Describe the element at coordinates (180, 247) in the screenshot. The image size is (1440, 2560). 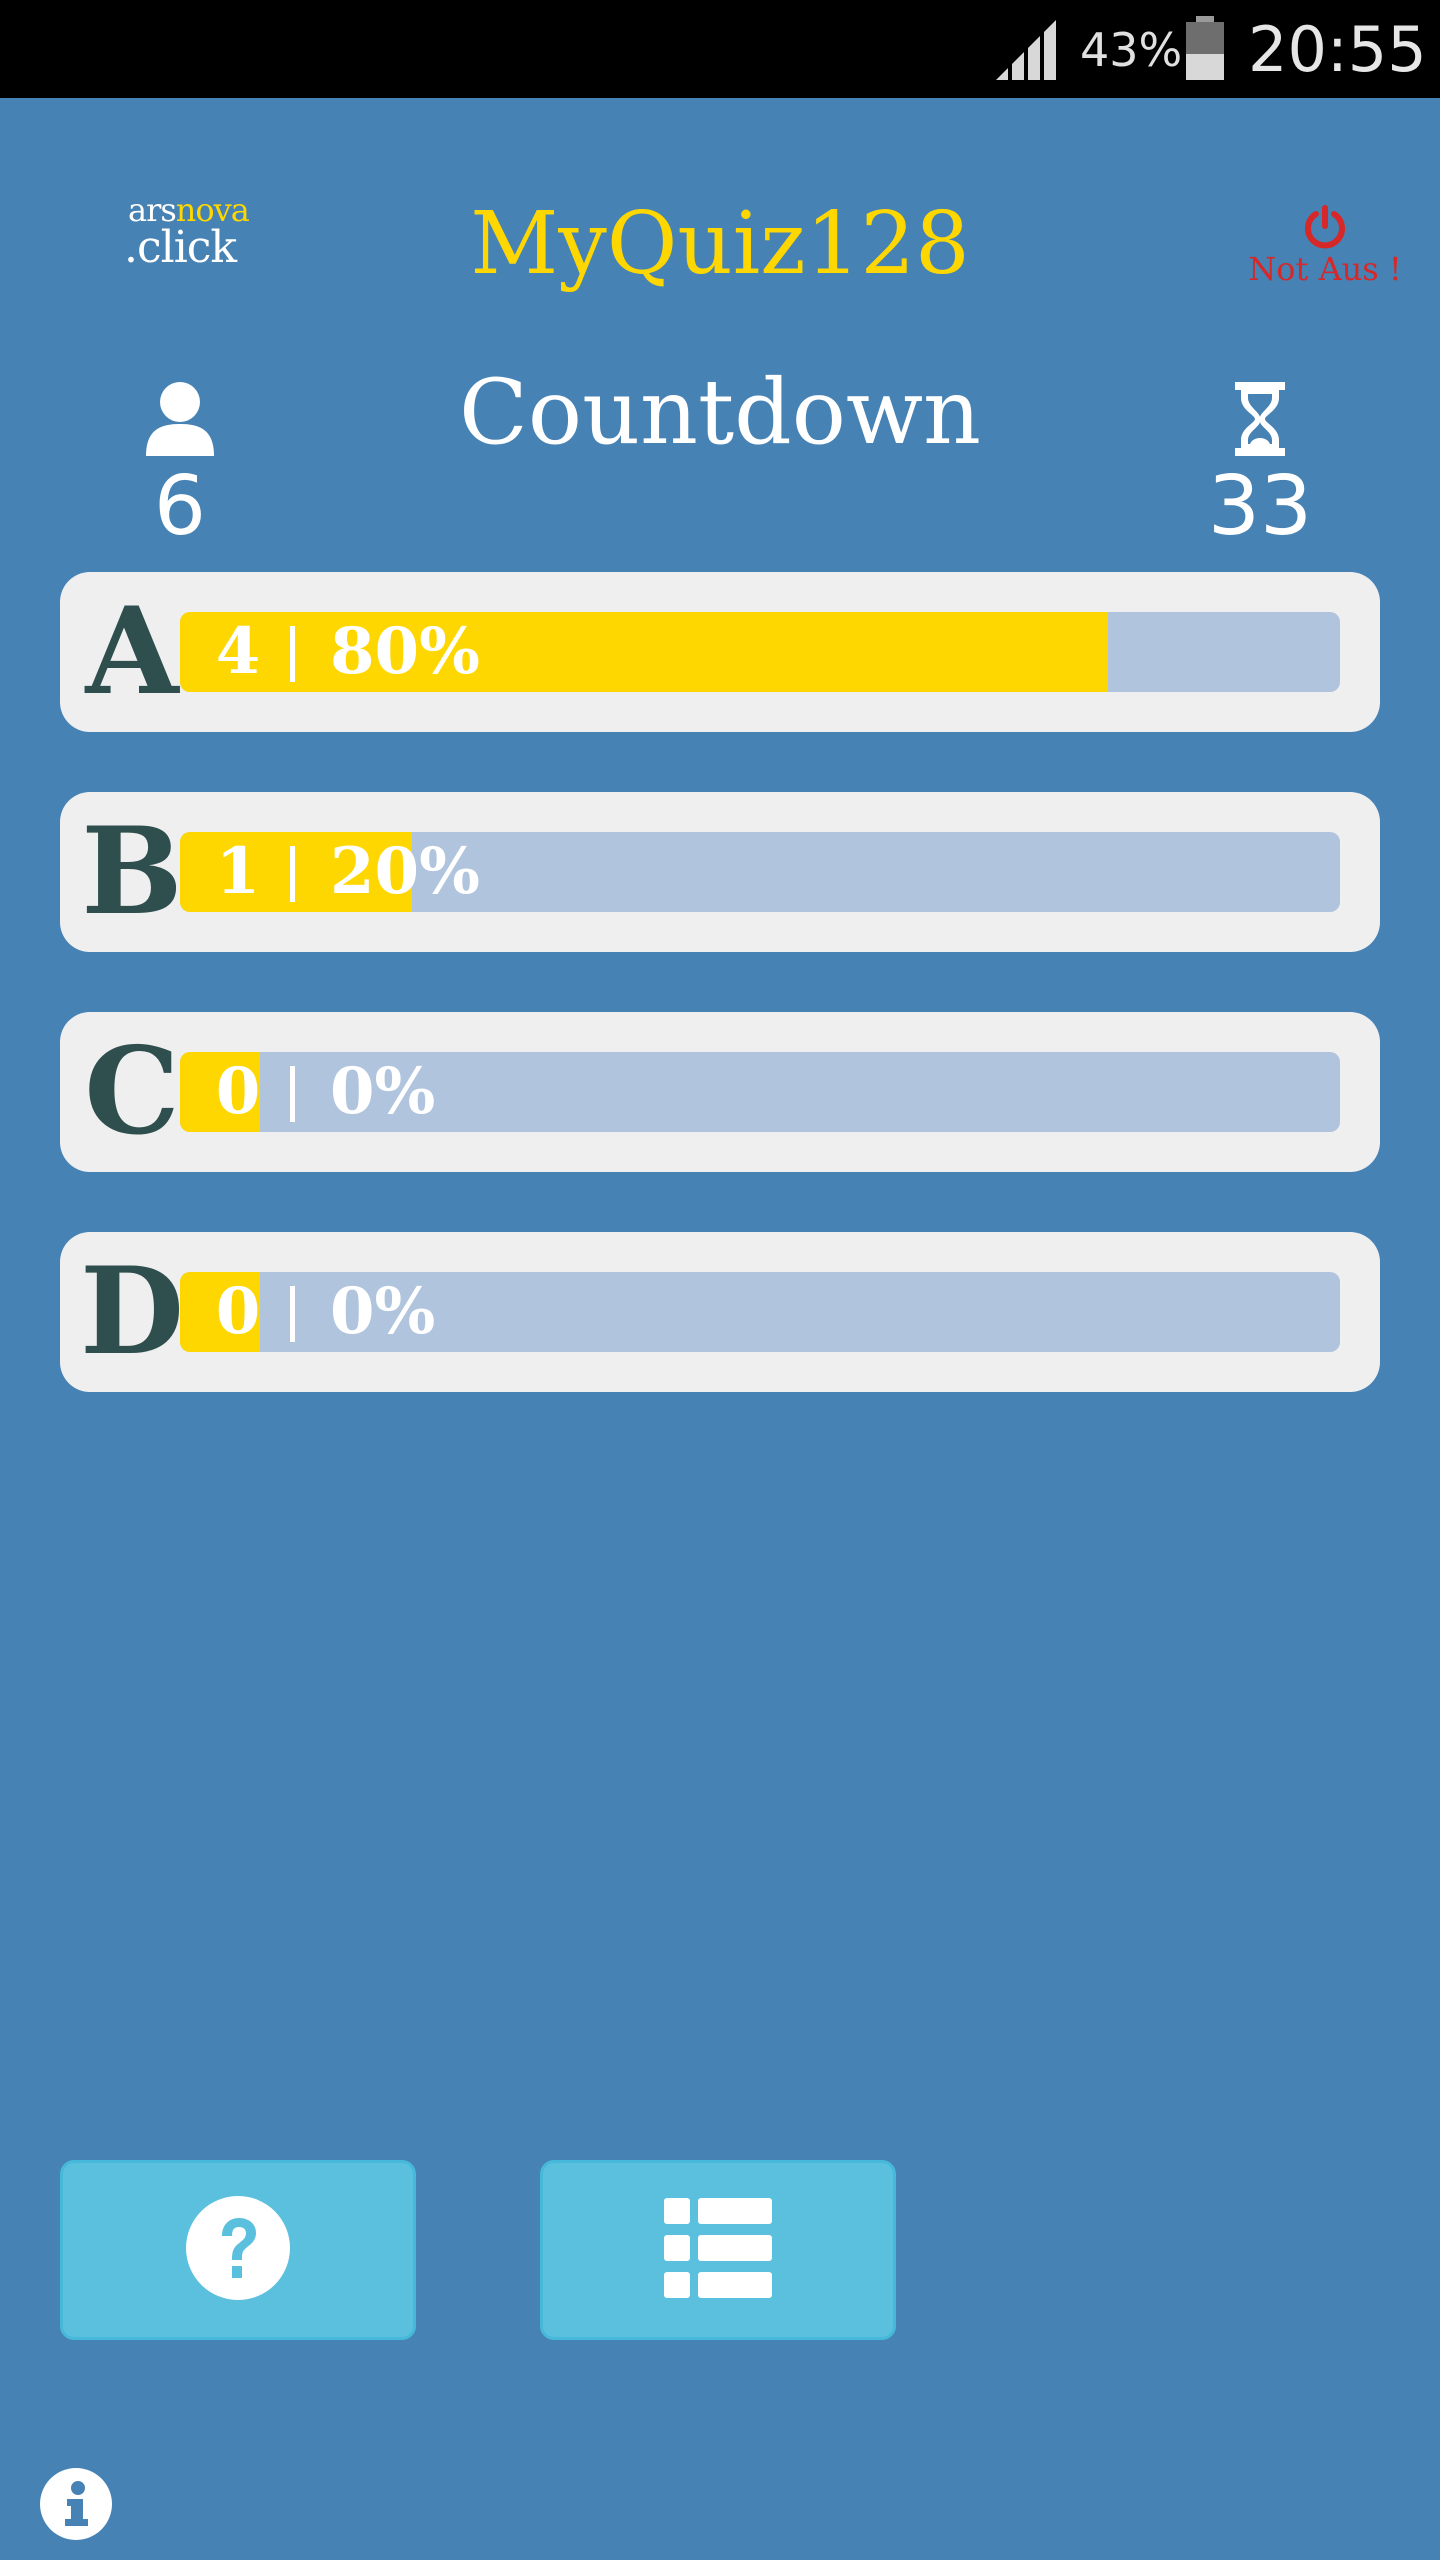
I see `logo-bottom-line: .click` at that location.